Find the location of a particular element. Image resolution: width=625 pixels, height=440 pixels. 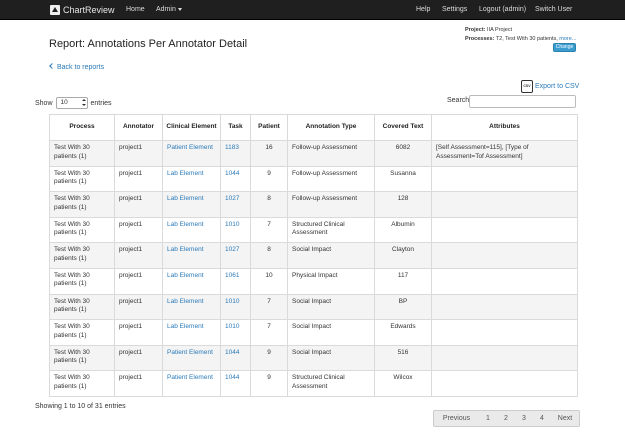

column-header-covered-text: Covered Text is located at coordinates (403, 127).